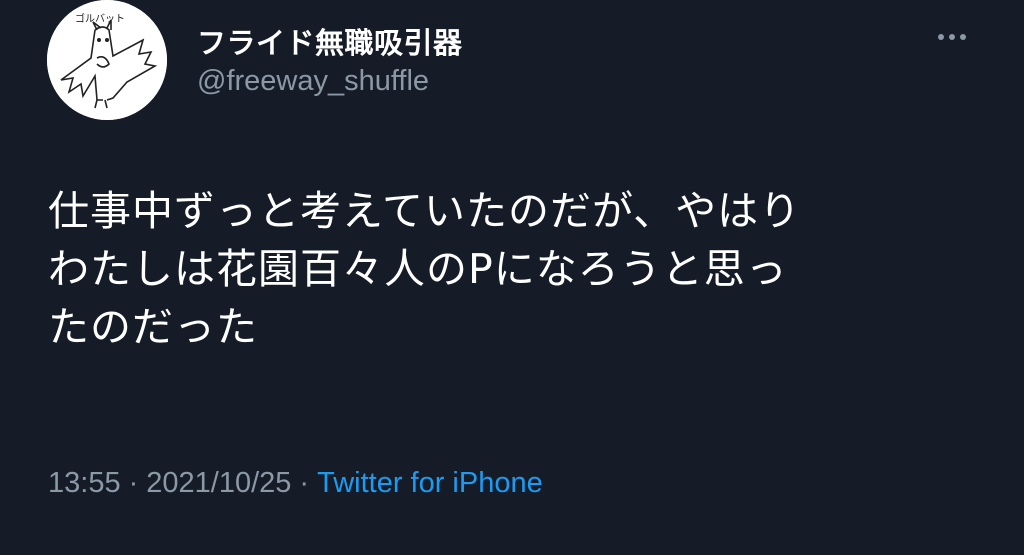 The height and width of the screenshot is (555, 1024). I want to click on tweet-time: 13:55, so click(84, 483).